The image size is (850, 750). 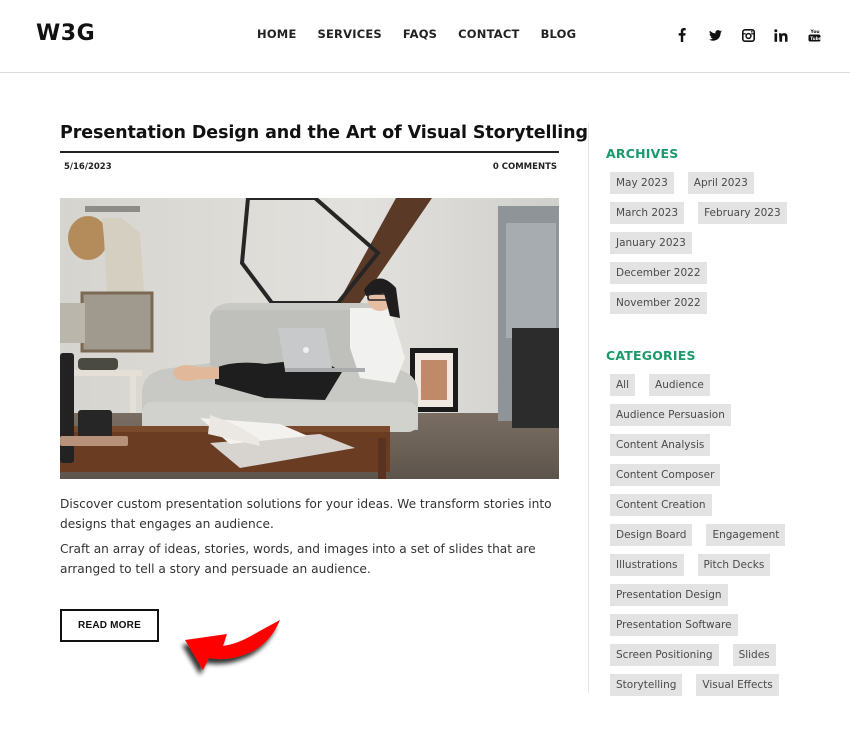 I want to click on nav-faqs: FAQS, so click(x=420, y=34).